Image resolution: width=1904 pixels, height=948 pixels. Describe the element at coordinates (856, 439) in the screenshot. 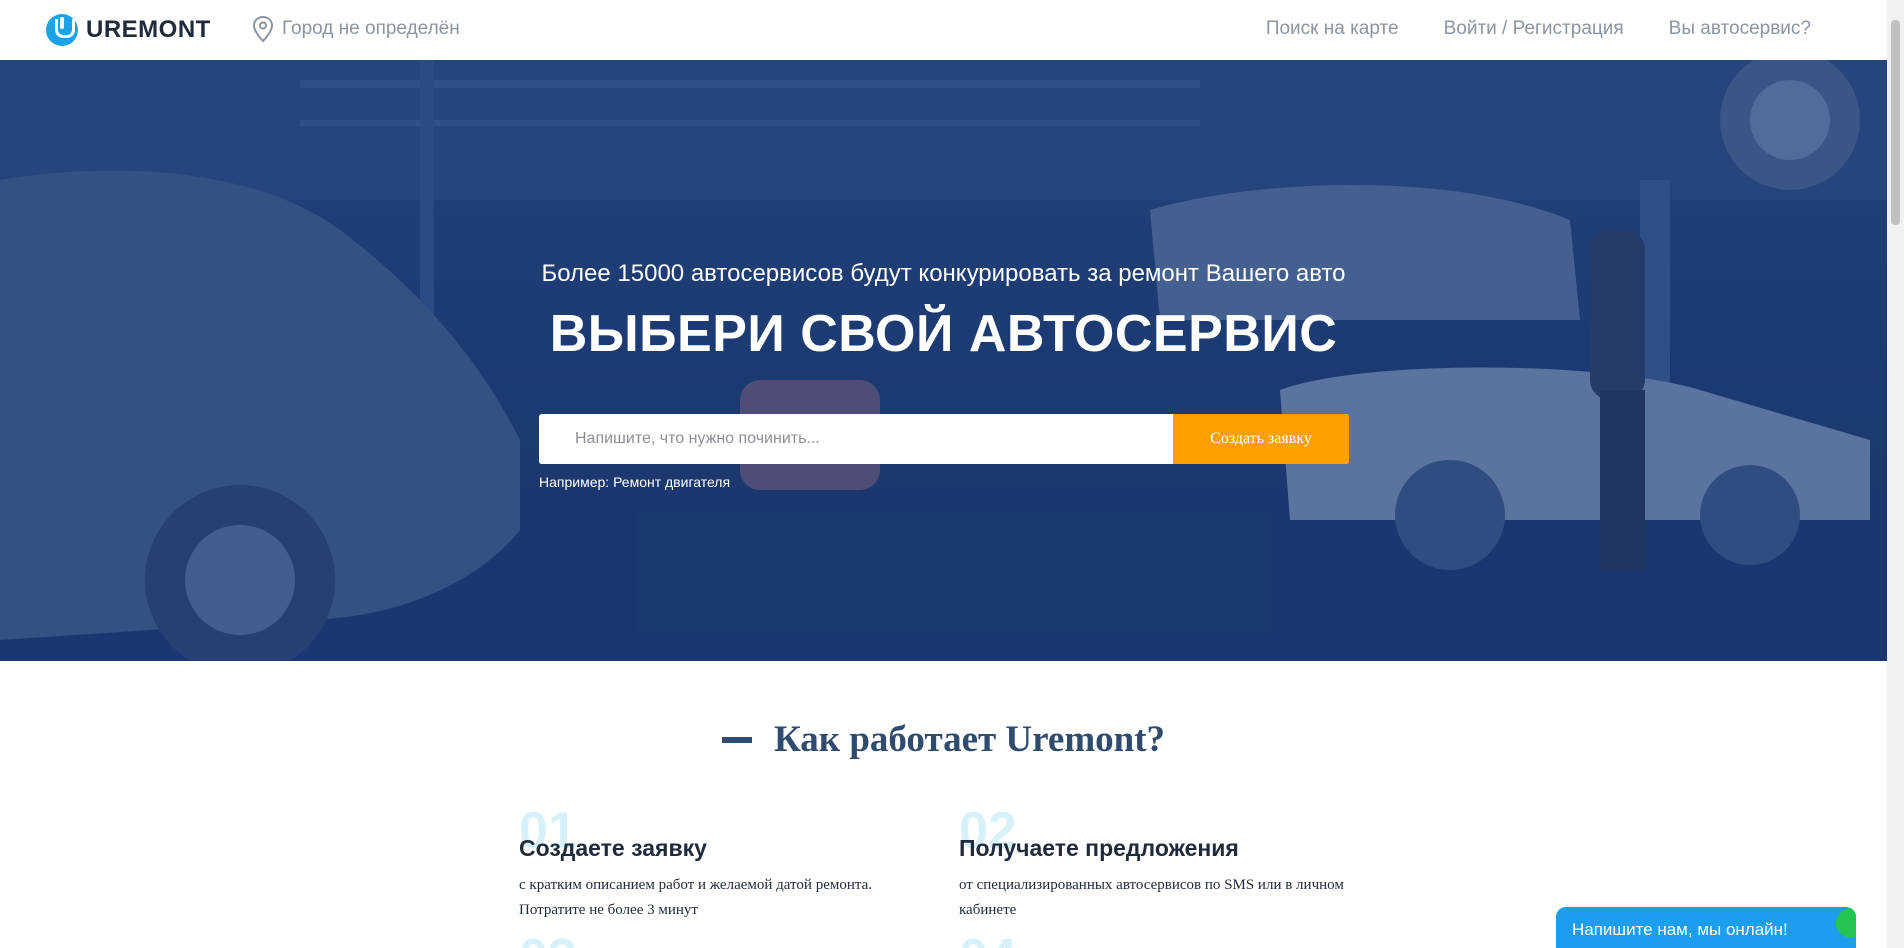

I see `repair-search-input` at that location.